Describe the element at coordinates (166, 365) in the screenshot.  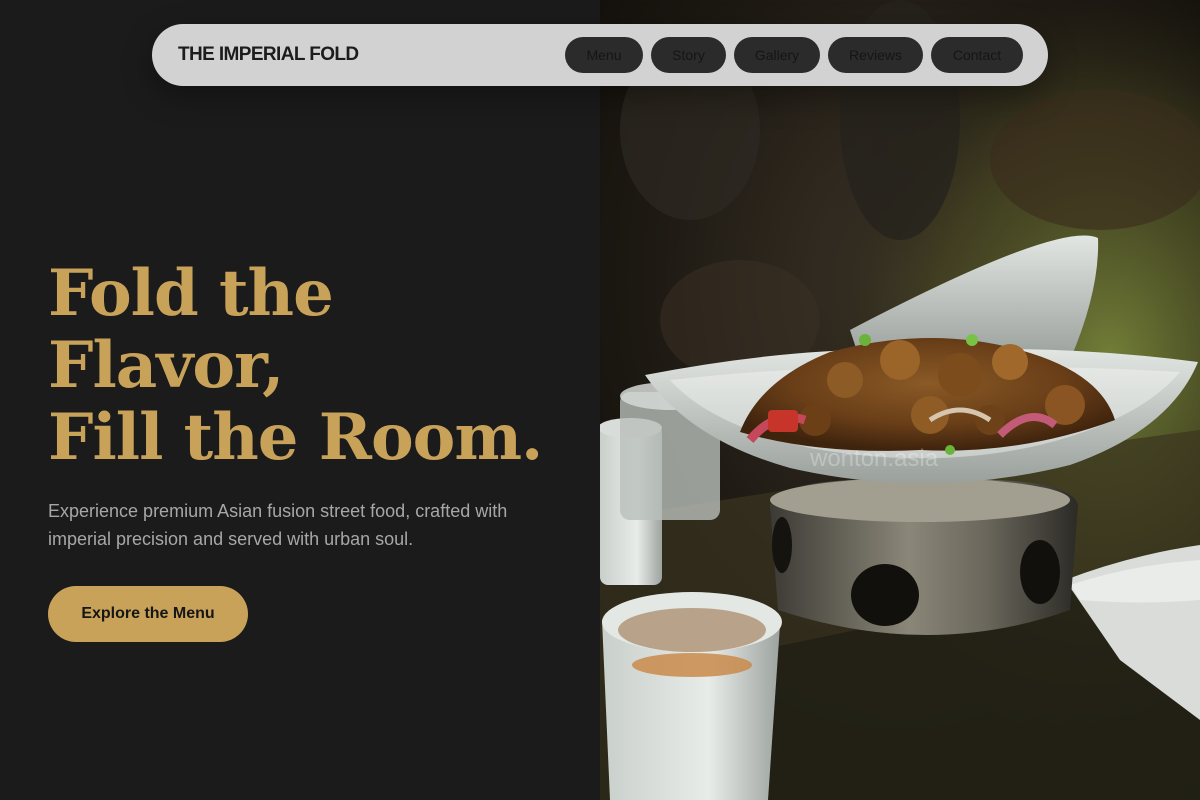
I see `hero-title-line-2: Flavor,` at that location.